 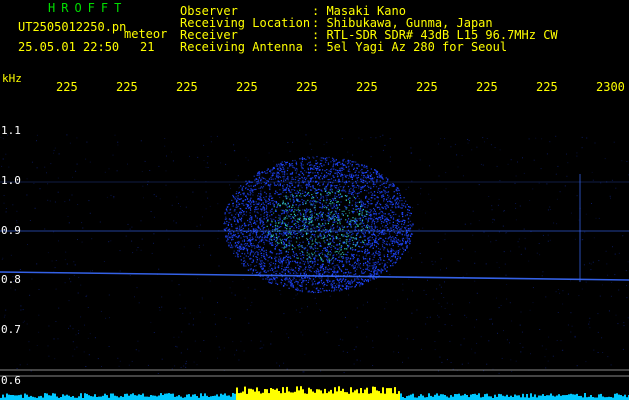 What do you see at coordinates (12, 78) in the screenshot?
I see `y-unit-label: kHz` at bounding box center [12, 78].